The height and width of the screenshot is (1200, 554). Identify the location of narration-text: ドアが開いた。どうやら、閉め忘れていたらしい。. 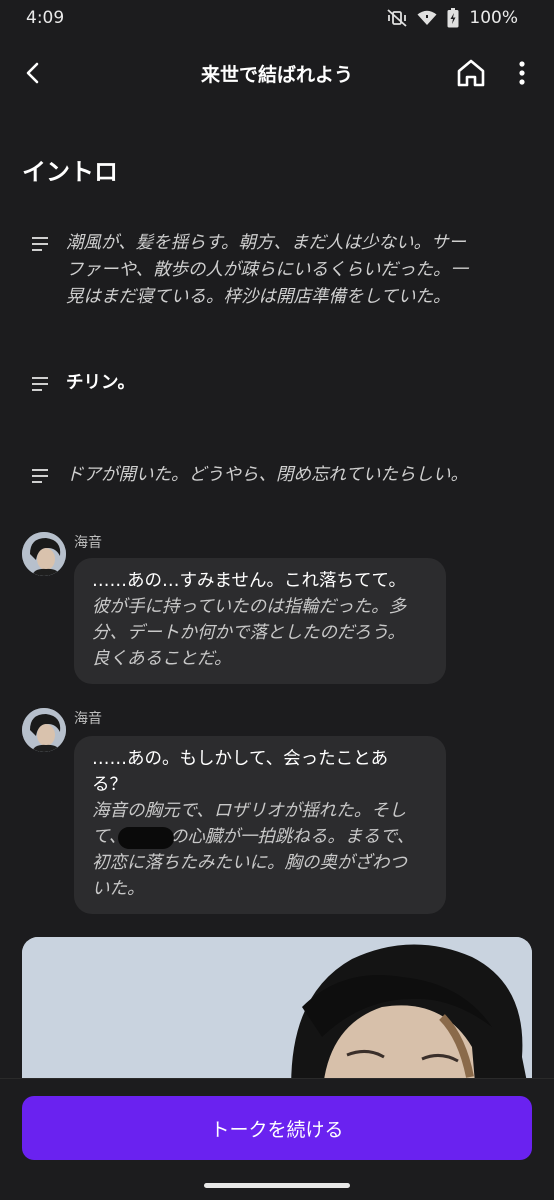
(267, 475).